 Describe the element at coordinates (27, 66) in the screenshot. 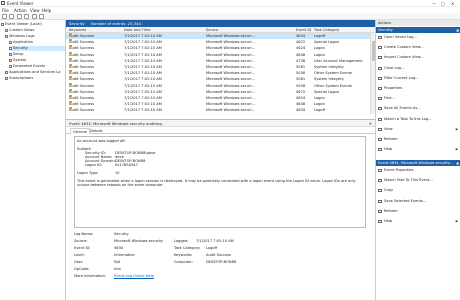

I see `tree-item-forwarded-events: Forwarded Events` at that location.